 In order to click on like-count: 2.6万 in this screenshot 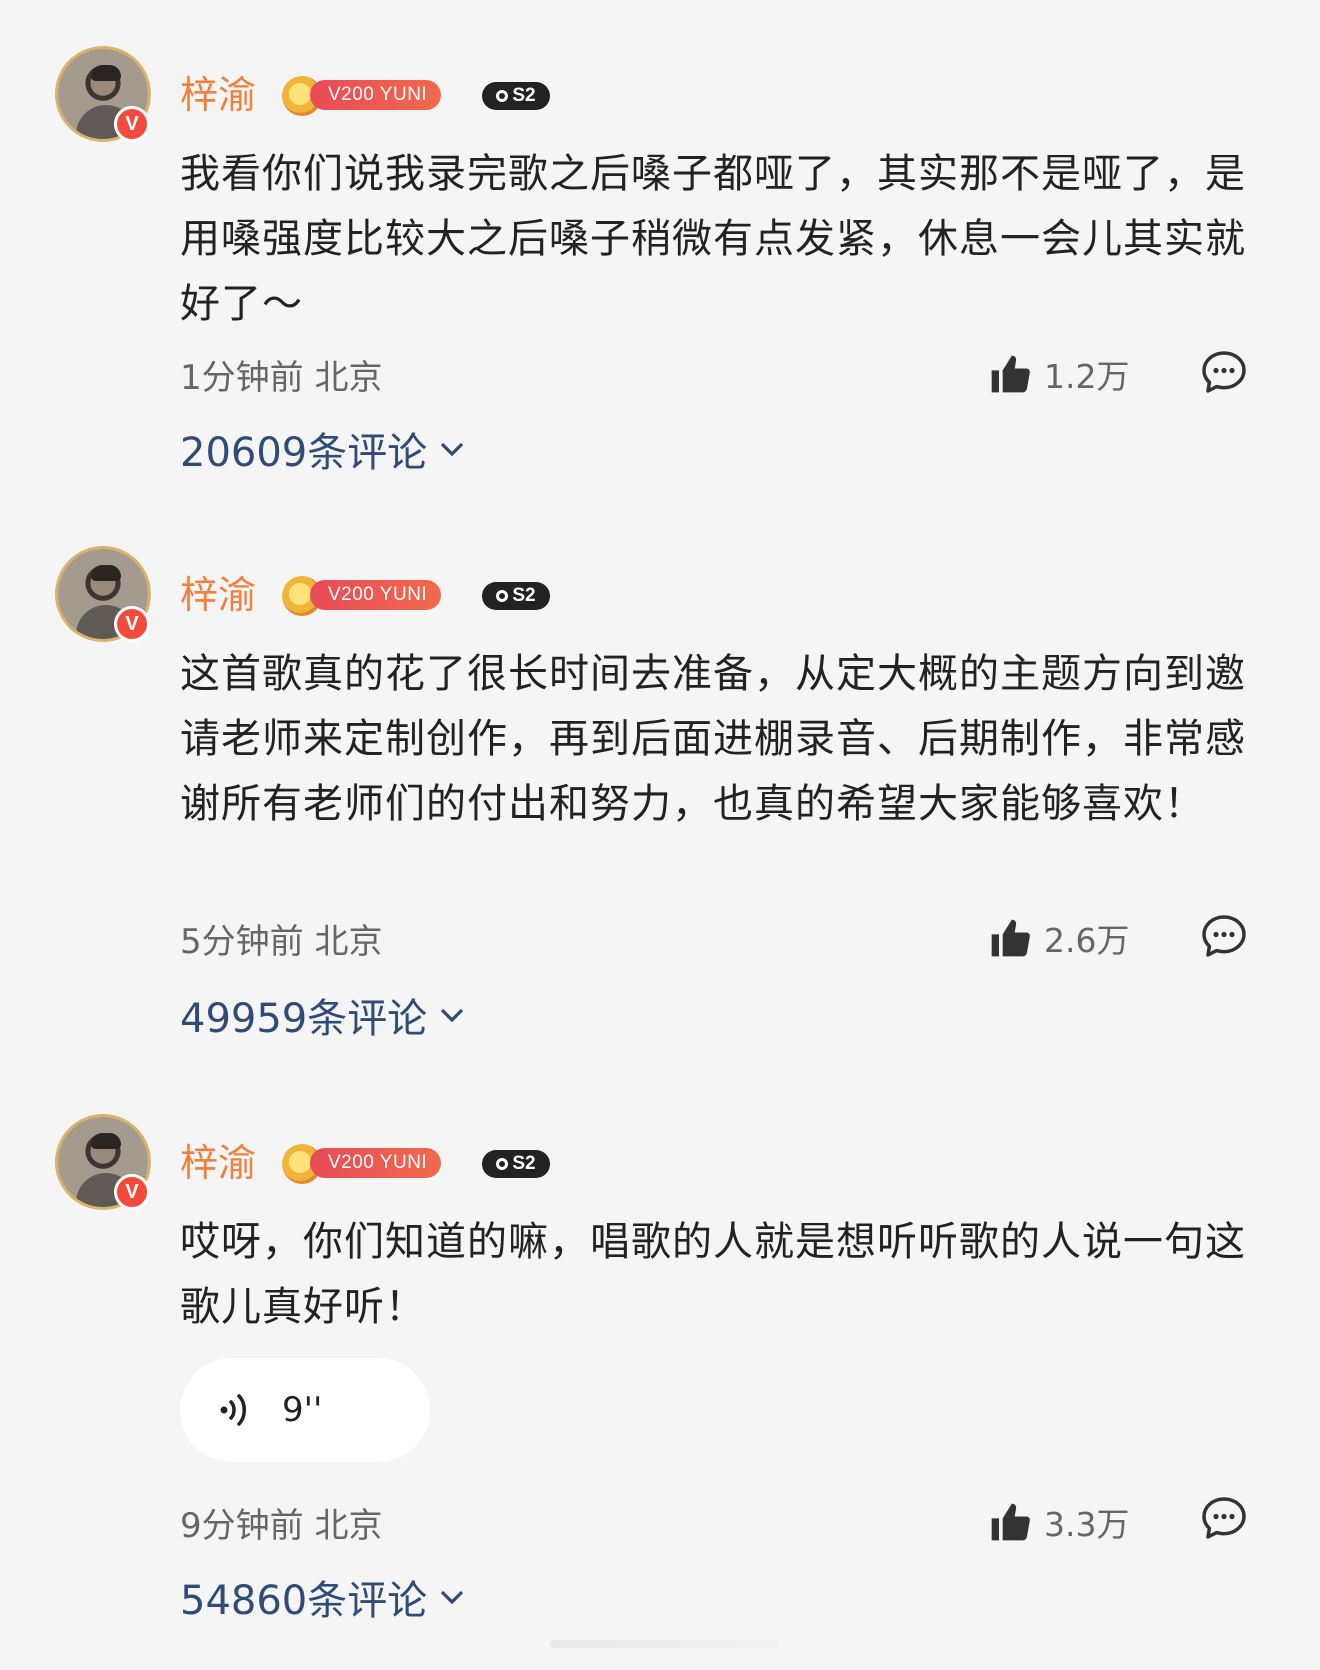, I will do `click(1087, 940)`.